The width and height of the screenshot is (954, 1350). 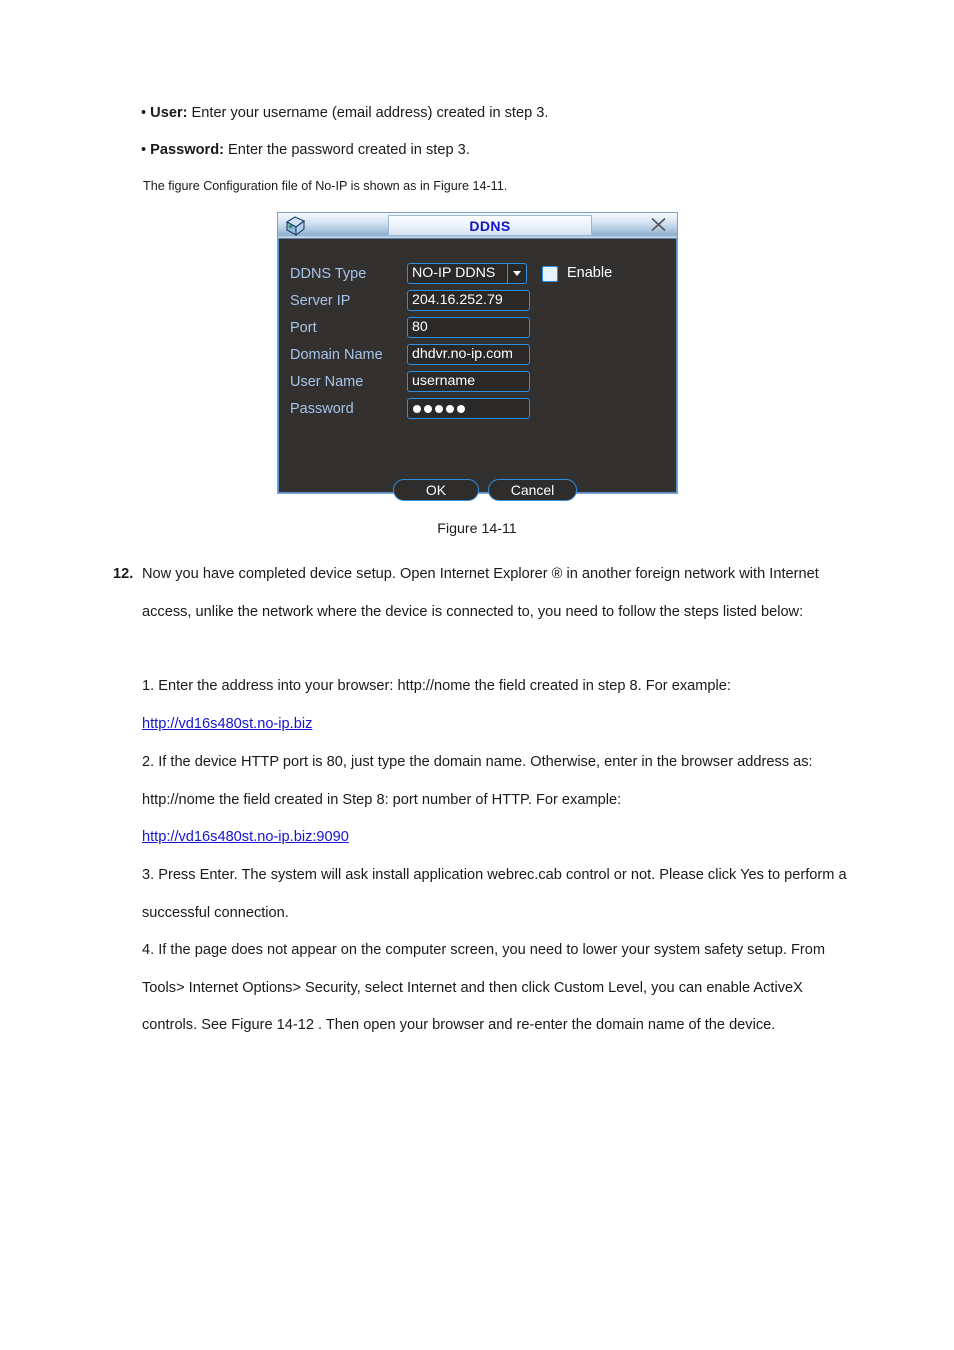 I want to click on ok-button: OK, so click(x=436, y=490).